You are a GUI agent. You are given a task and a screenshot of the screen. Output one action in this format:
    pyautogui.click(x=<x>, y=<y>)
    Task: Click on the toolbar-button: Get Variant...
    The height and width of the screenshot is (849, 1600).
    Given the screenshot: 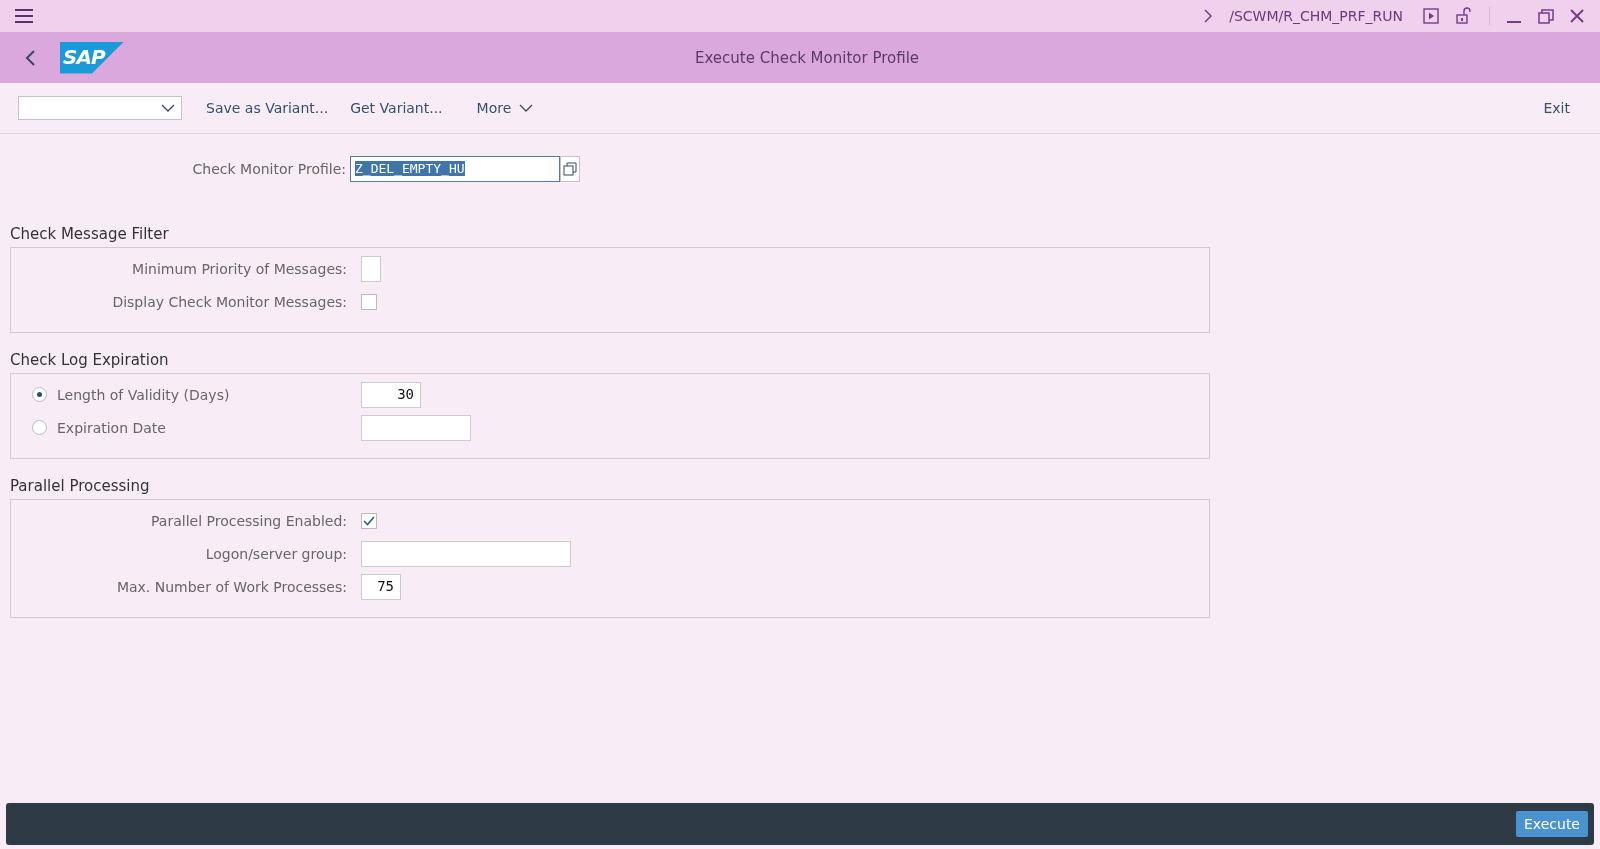 What is the action you would take?
    pyautogui.click(x=396, y=108)
    